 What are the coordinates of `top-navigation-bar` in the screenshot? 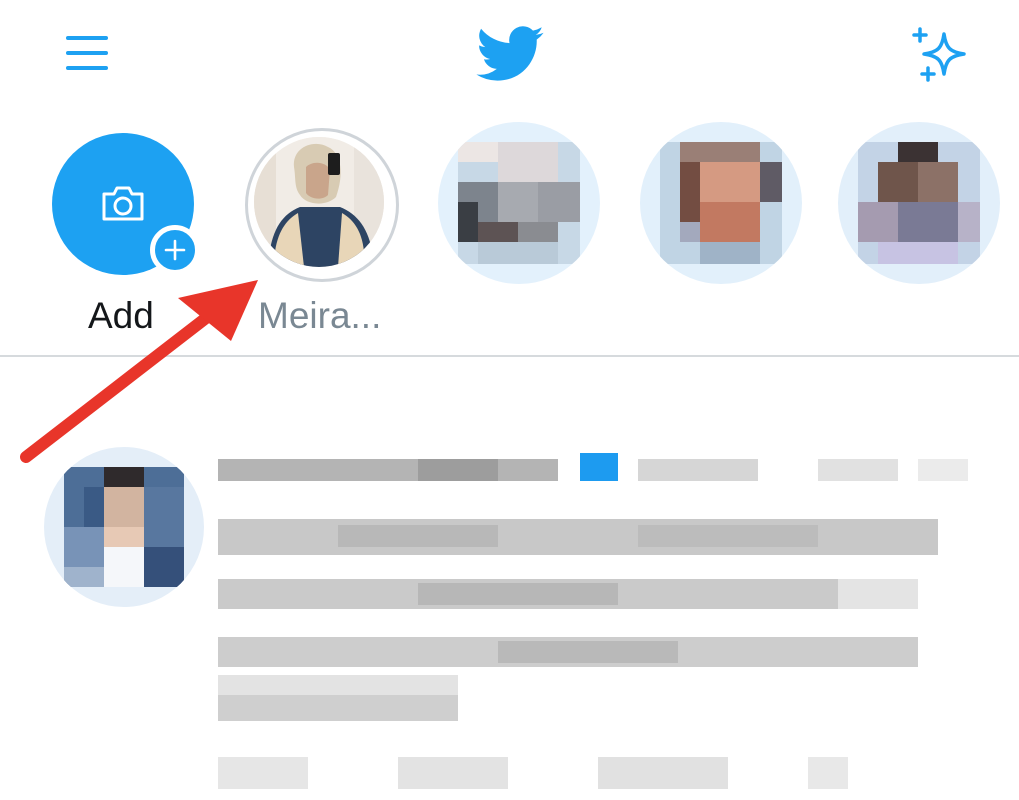 It's located at (509, 55).